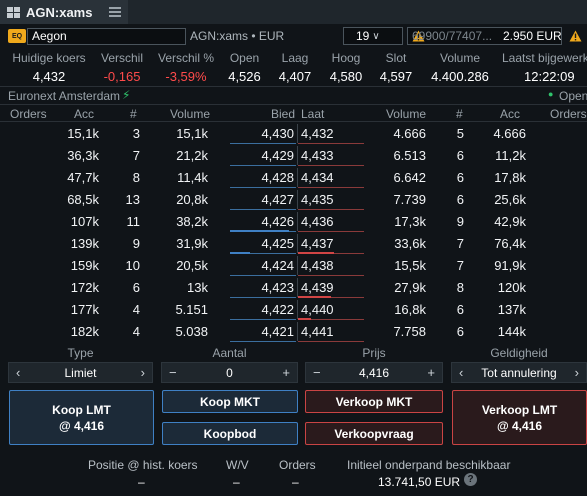 The height and width of the screenshot is (496, 587). Describe the element at coordinates (509, 114) in the screenshot. I see `col-acc-ask: Acc` at that location.